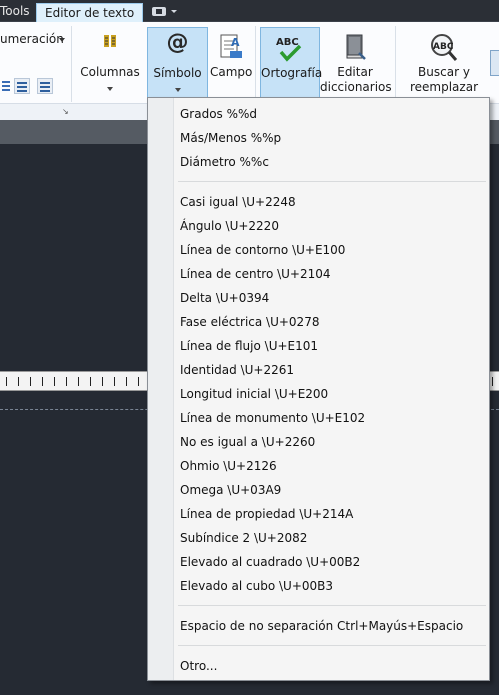 The height and width of the screenshot is (695, 499). I want to click on menu-icon-gutter, so click(161, 389).